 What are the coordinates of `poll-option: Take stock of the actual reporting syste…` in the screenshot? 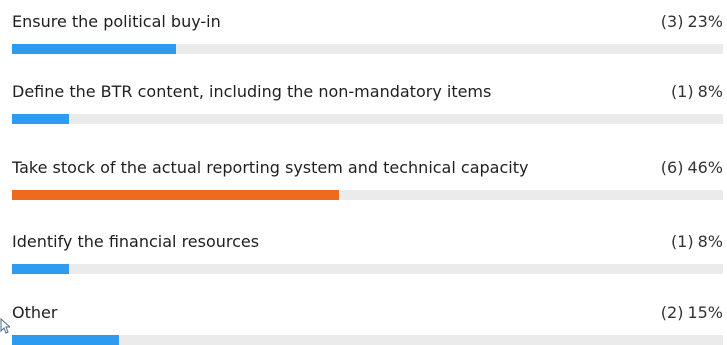 It's located at (366, 179).